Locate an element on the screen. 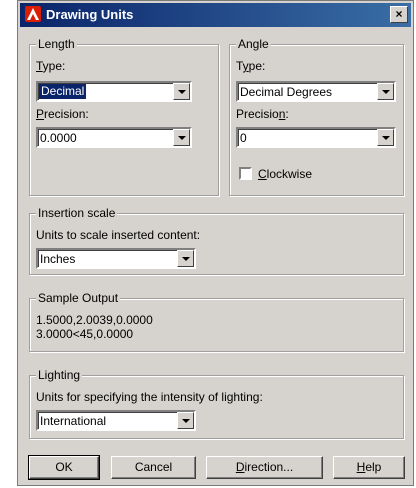 This screenshot has width=416, height=488. sample-legend: Sample Output is located at coordinates (78, 298).